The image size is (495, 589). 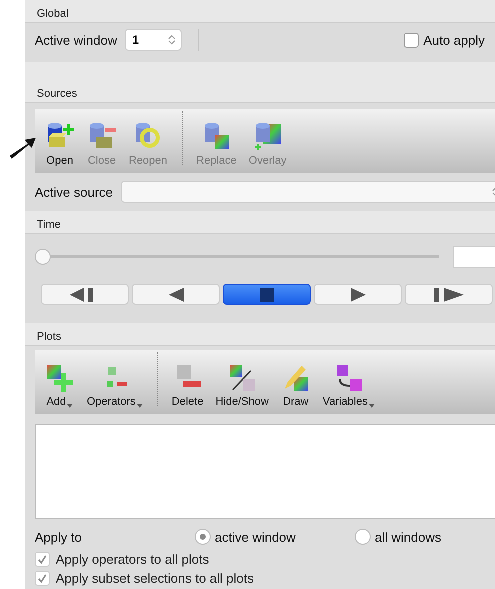 I want to click on stop-icon, so click(x=267, y=295).